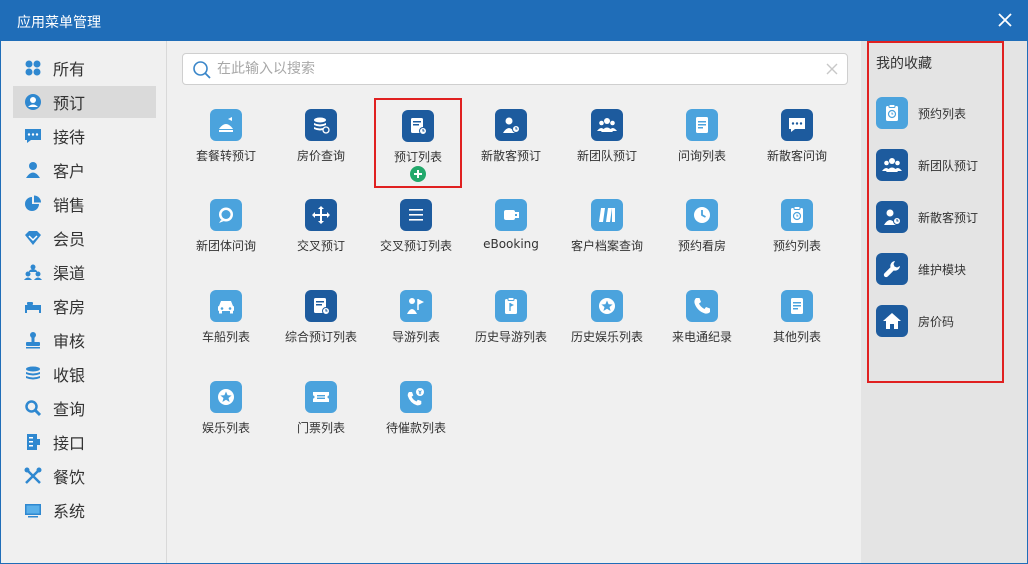 This screenshot has height=564, width=1028. What do you see at coordinates (511, 125) in the screenshot?
I see `individual-booking-icon` at bounding box center [511, 125].